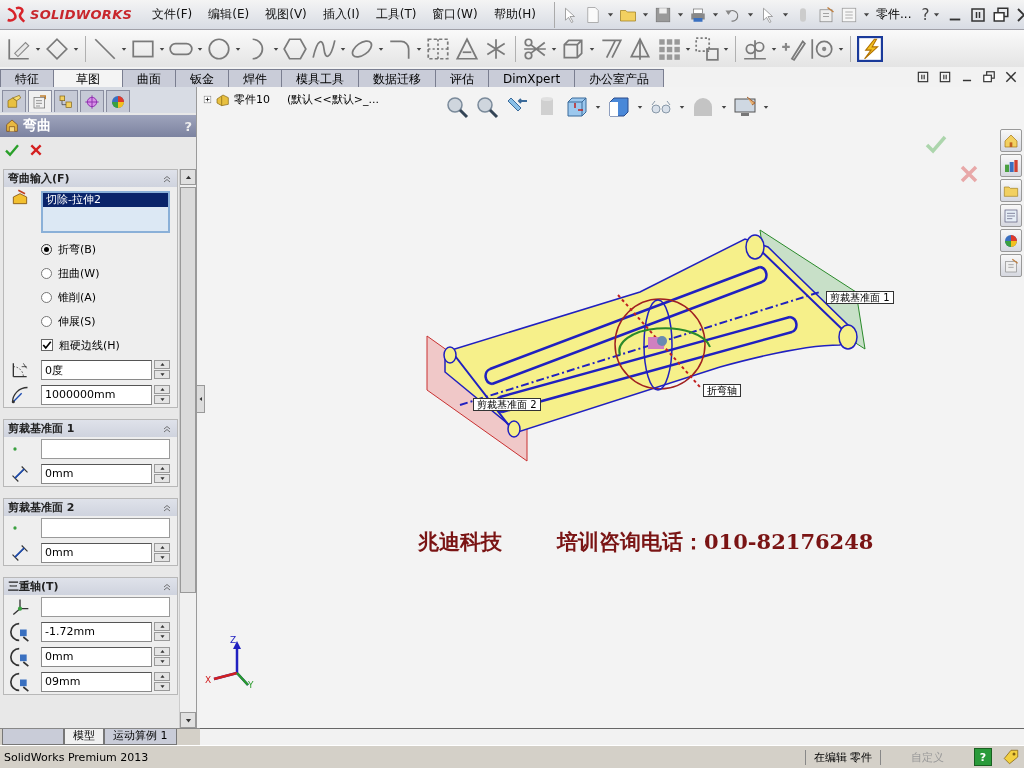 The image size is (1024, 768). Describe the element at coordinates (532, 78) in the screenshot. I see `command-tab: DimXpert` at that location.